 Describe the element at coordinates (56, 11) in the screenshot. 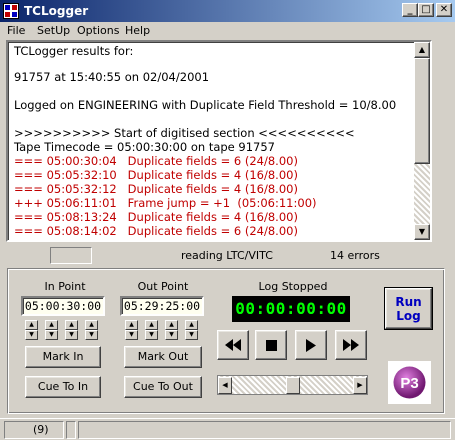

I see `window-title: TCLogger` at that location.